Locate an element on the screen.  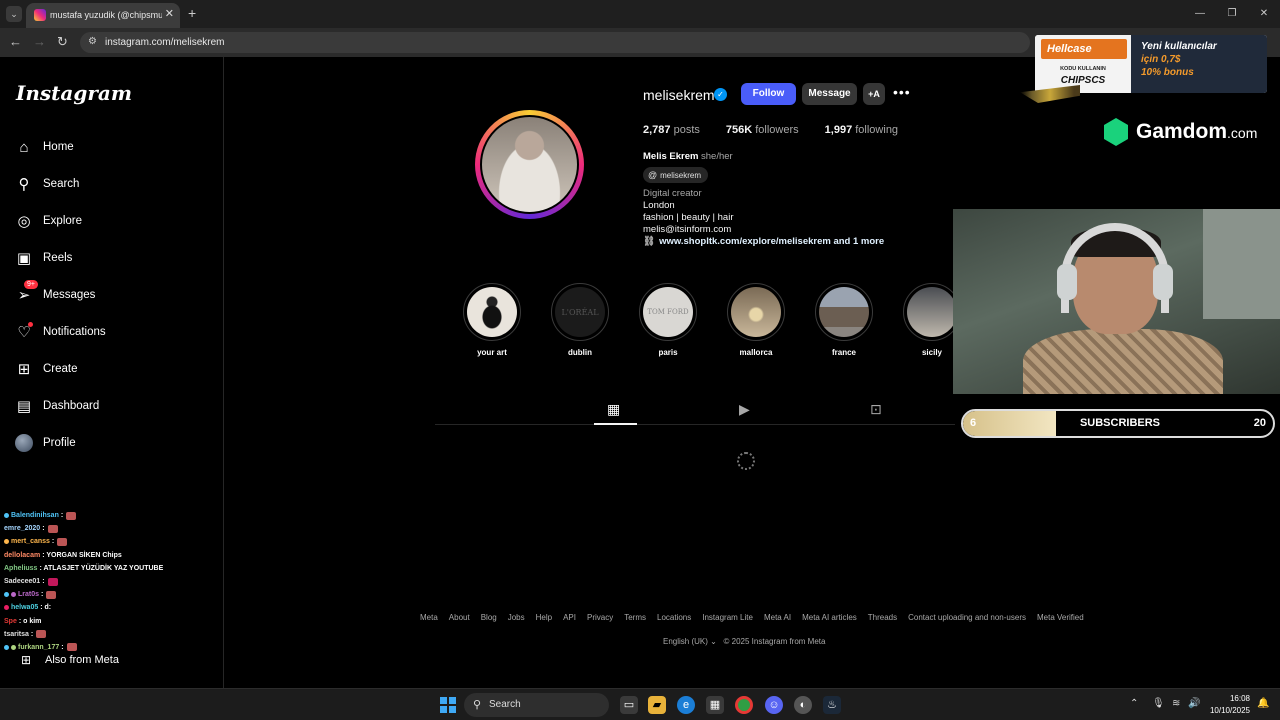
search-icon: ⚲ is located at coordinates (477, 705).